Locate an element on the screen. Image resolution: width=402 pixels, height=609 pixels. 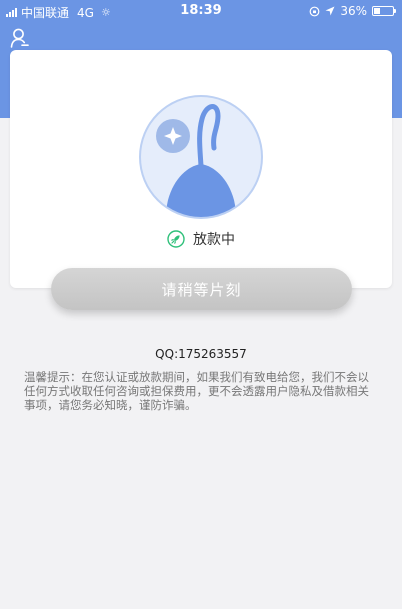
battery-icon is located at coordinates (384, 11).